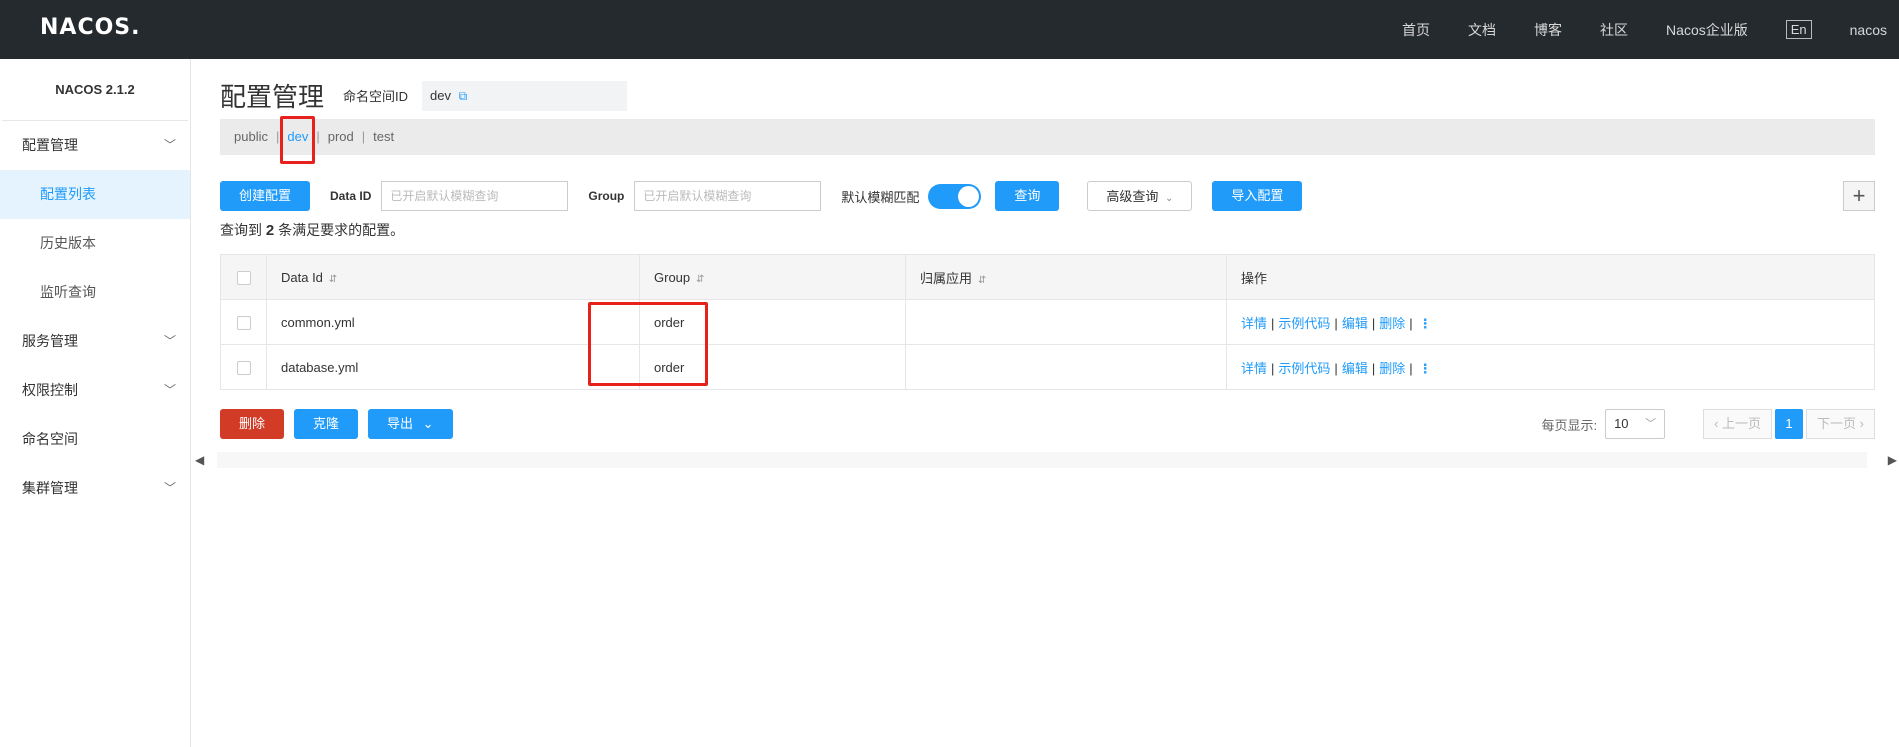 The height and width of the screenshot is (747, 1899). What do you see at coordinates (1027, 196) in the screenshot?
I see `search-button: 查询` at bounding box center [1027, 196].